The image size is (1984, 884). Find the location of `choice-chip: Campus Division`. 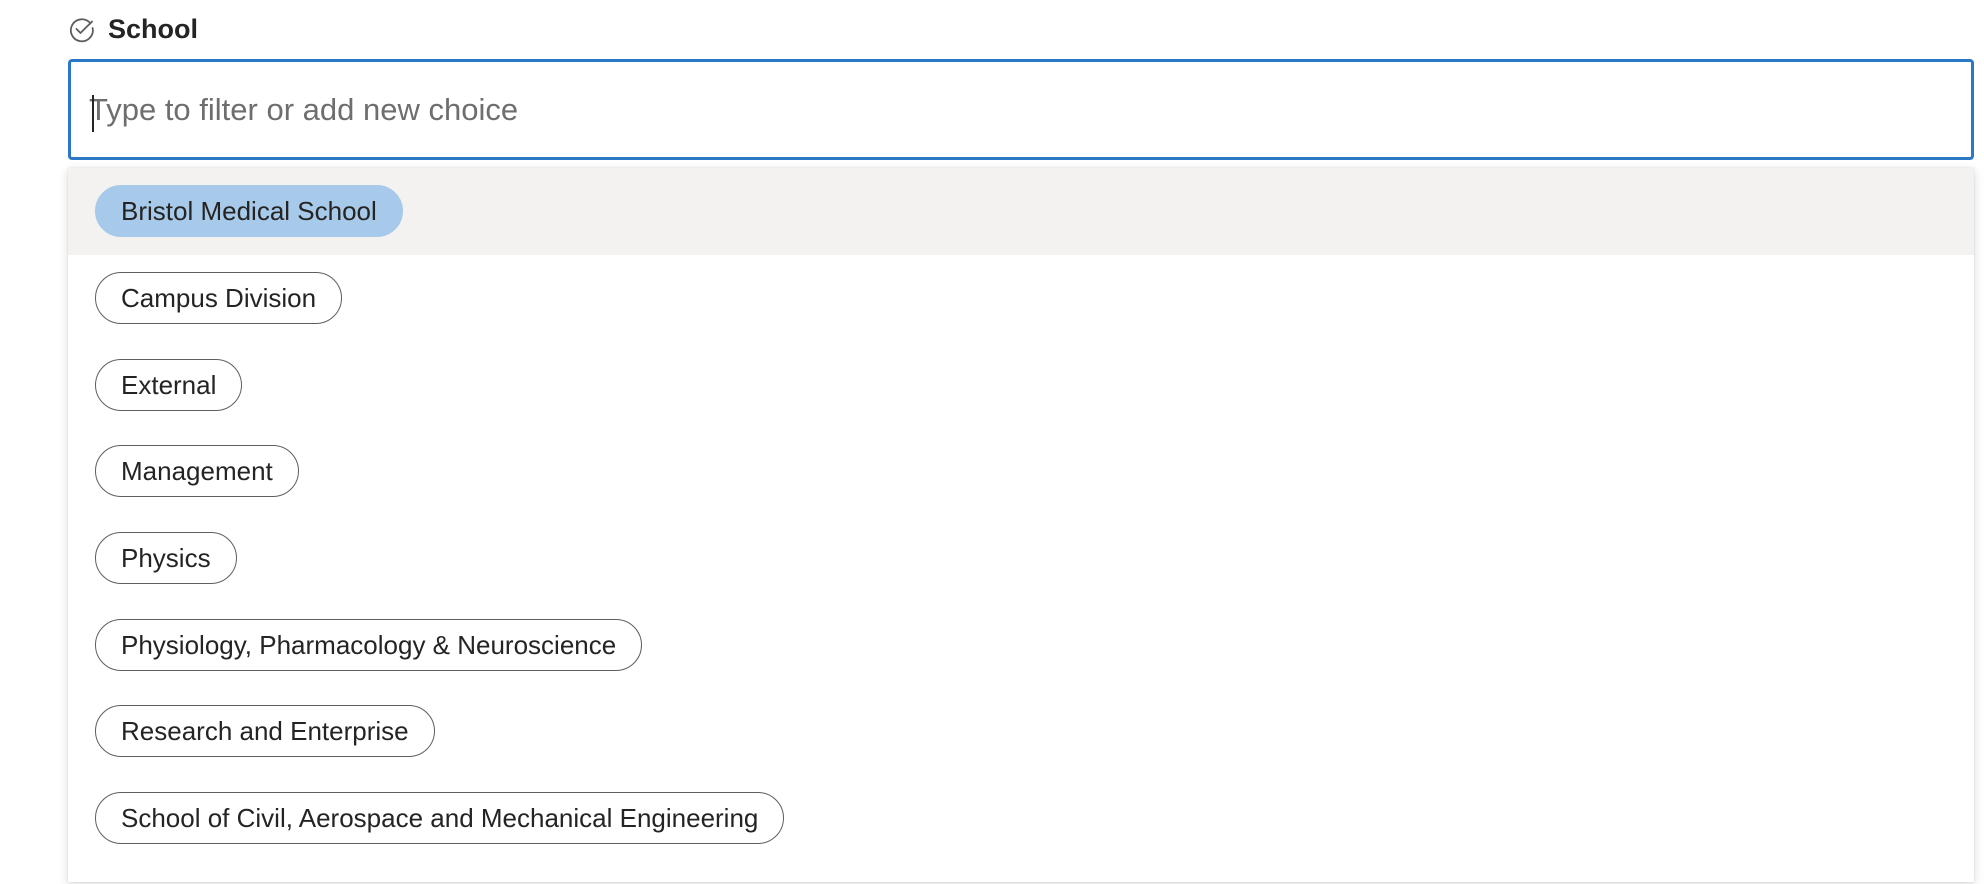

choice-chip: Campus Division is located at coordinates (219, 298).